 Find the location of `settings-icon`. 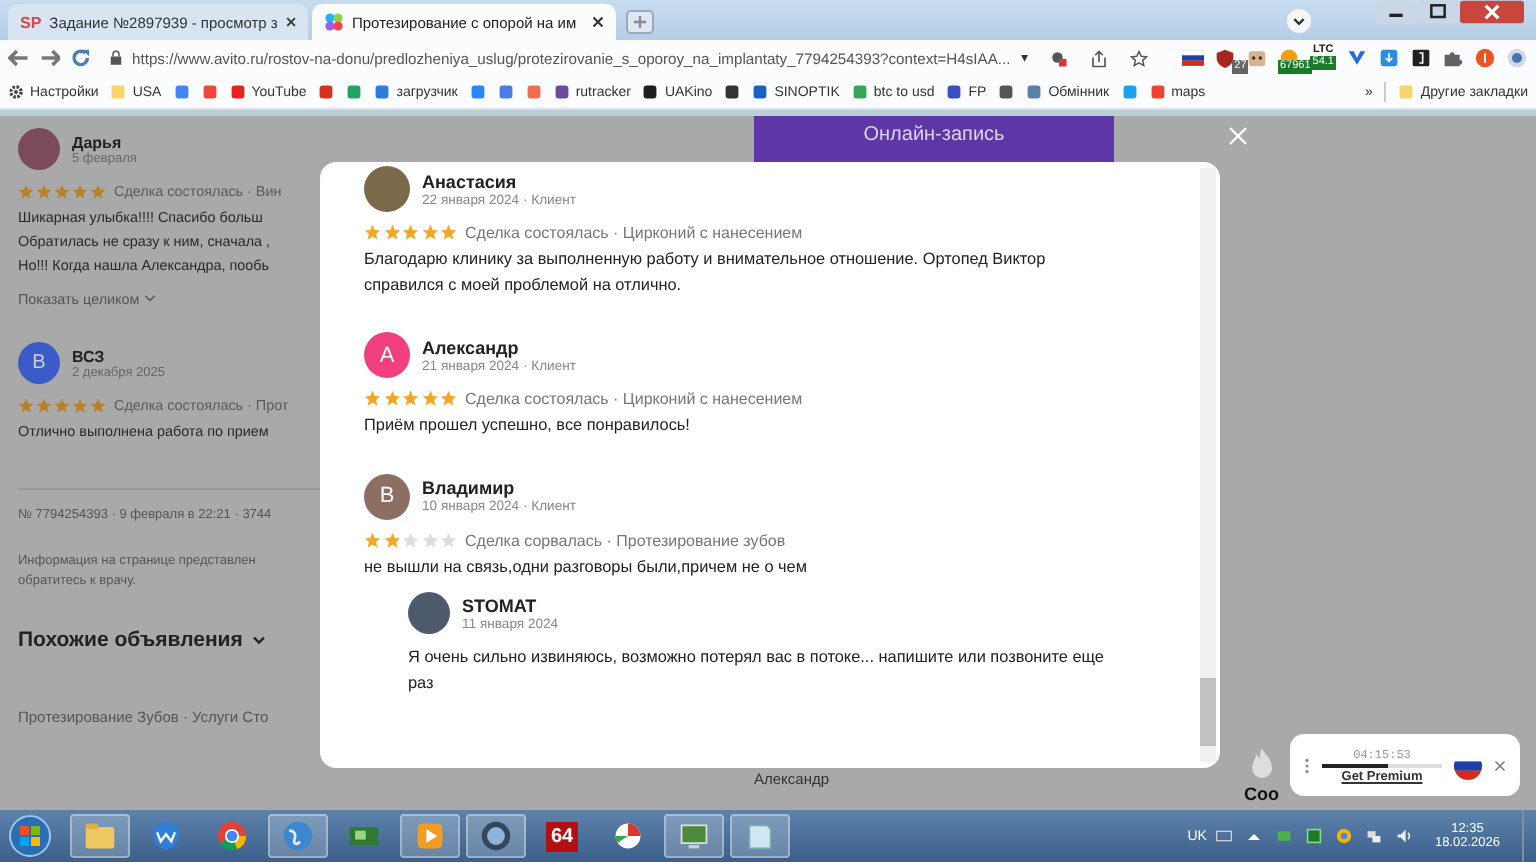

settings-icon is located at coordinates (16, 92).